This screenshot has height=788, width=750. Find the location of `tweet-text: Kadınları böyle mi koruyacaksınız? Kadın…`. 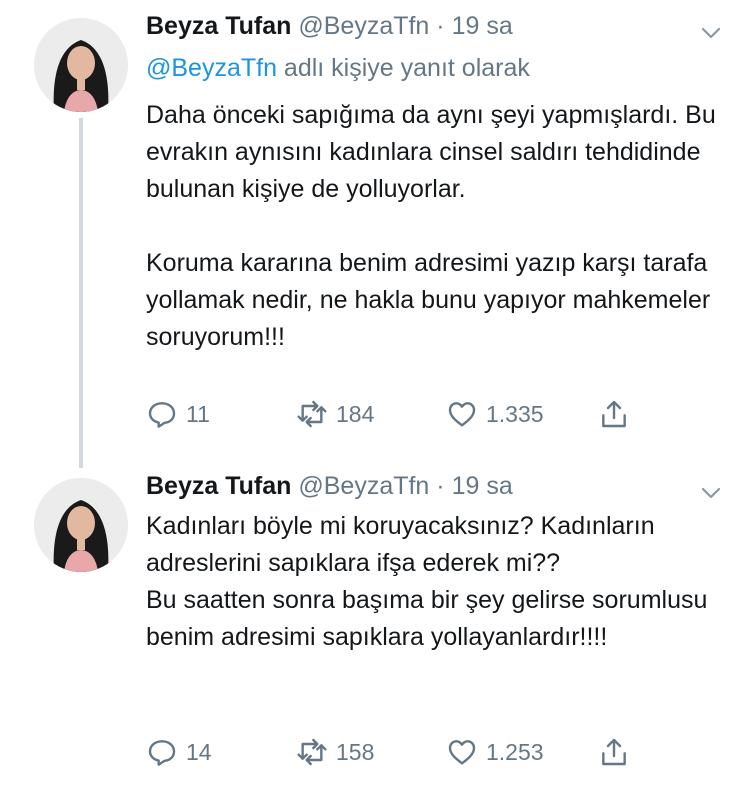

tweet-text: Kadınları böyle mi koruyacaksınız? Kadın… is located at coordinates (436, 582).